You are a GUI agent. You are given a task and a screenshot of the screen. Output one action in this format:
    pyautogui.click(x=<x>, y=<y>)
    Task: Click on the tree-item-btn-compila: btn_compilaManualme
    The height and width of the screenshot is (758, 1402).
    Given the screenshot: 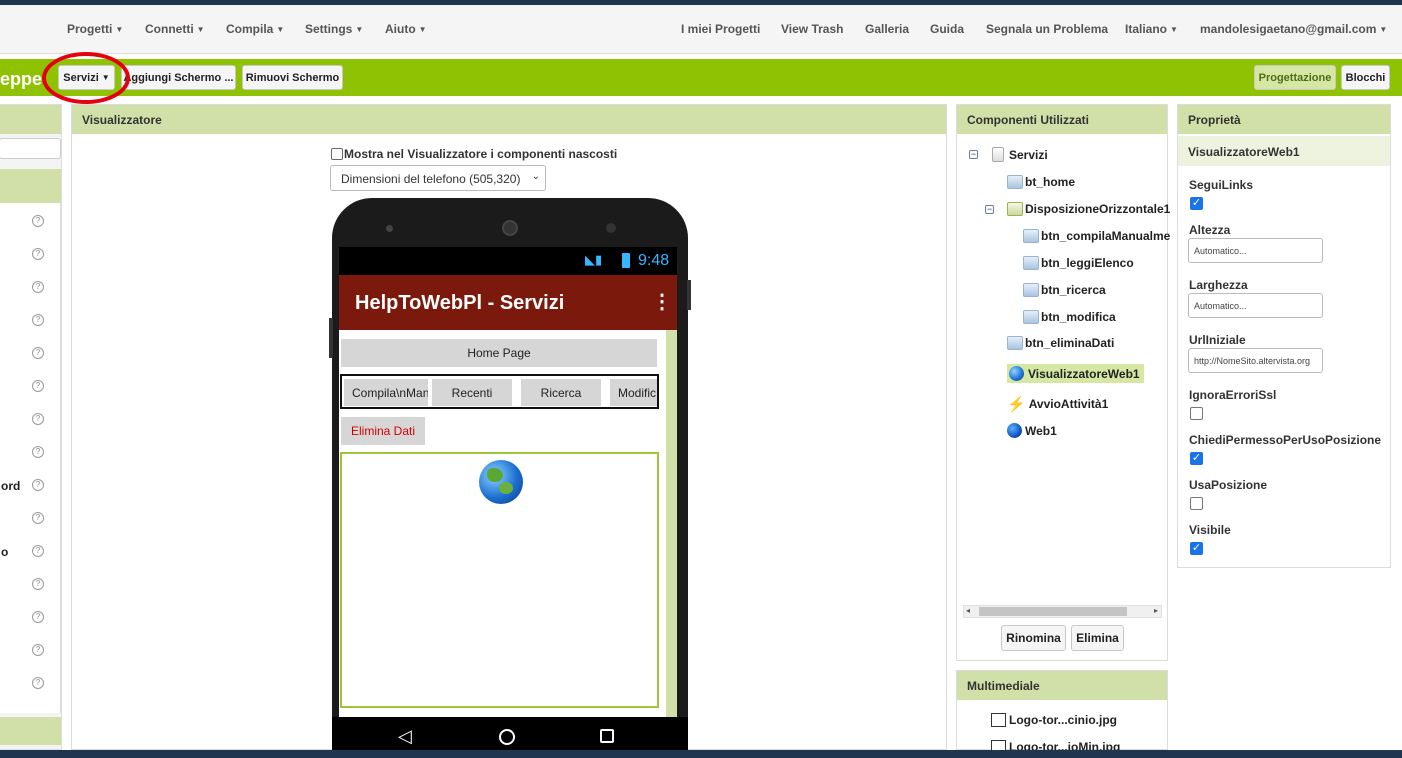 What is the action you would take?
    pyautogui.click(x=1096, y=236)
    